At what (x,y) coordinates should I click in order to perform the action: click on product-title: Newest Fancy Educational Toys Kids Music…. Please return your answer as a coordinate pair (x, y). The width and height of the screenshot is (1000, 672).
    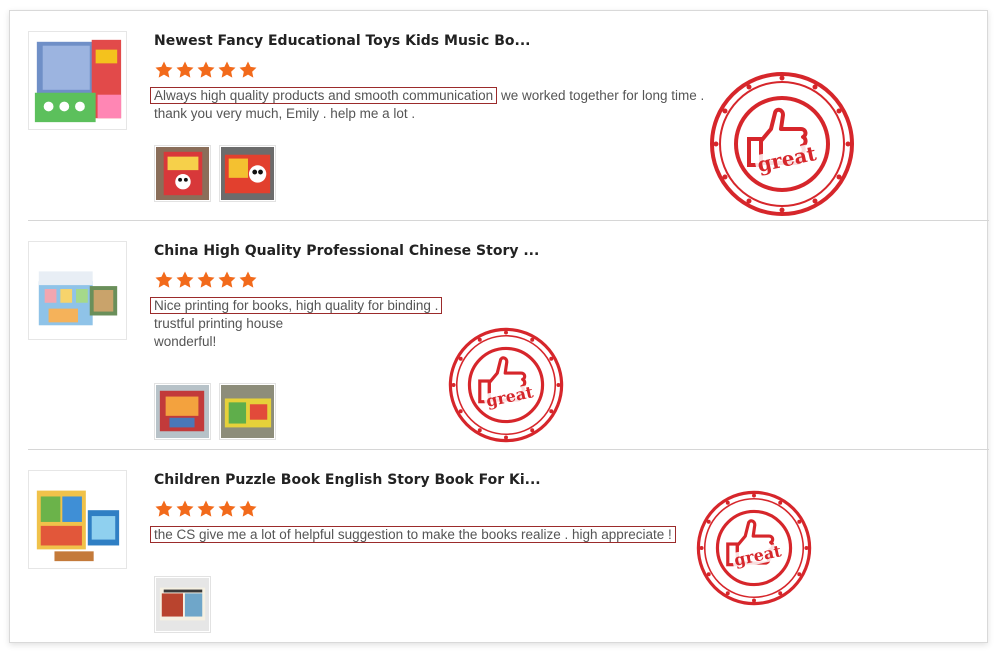
    Looking at the image, I should click on (504, 41).